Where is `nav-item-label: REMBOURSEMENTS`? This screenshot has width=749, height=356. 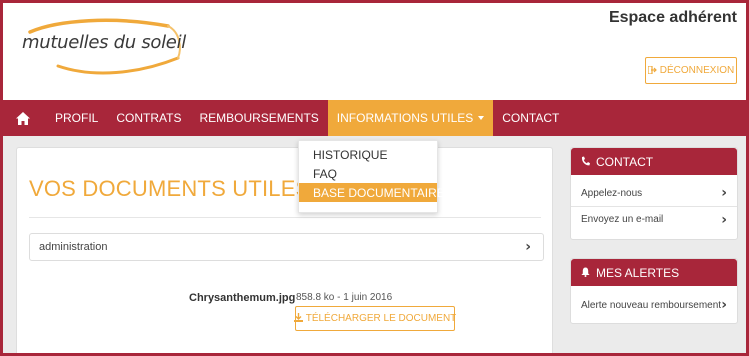 nav-item-label: REMBOURSEMENTS is located at coordinates (259, 118).